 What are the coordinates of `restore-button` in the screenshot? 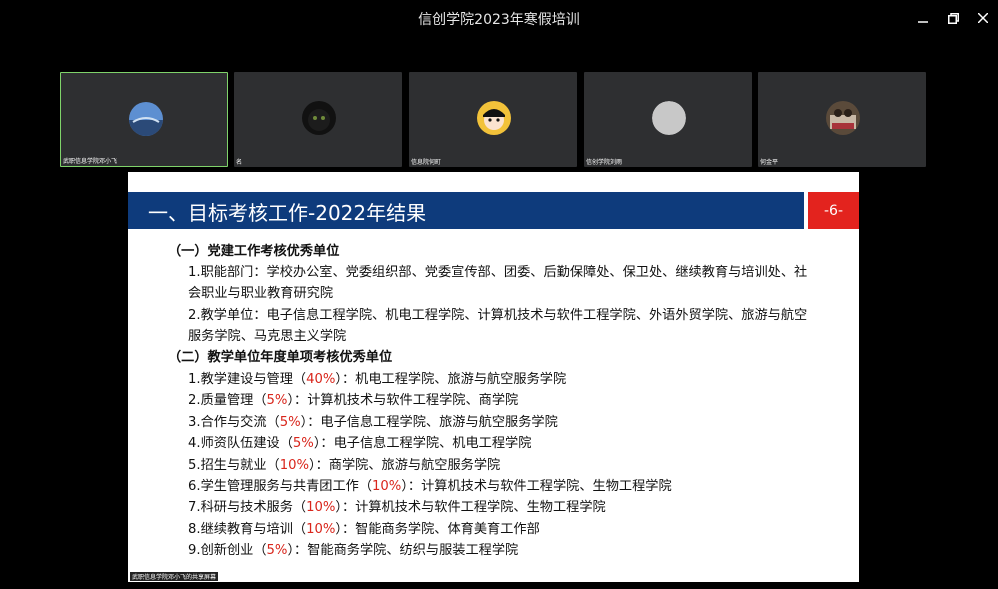 It's located at (953, 18).